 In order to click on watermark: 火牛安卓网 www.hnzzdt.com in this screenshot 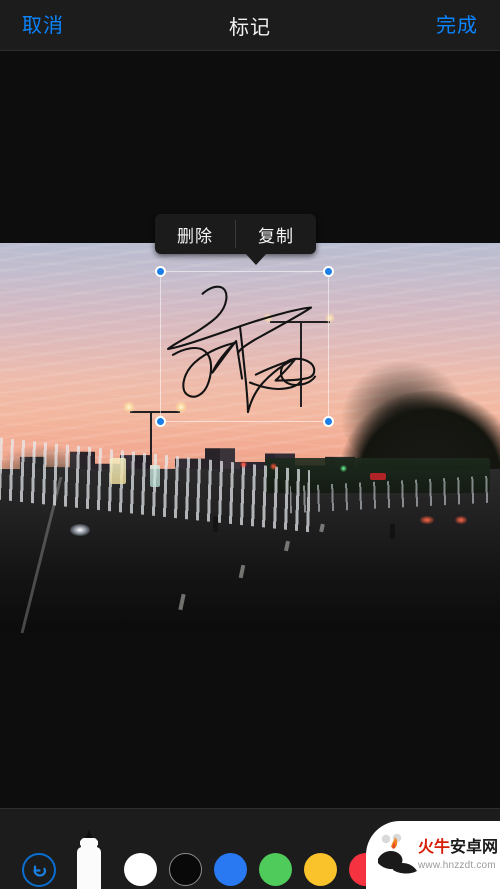, I will do `click(433, 855)`.